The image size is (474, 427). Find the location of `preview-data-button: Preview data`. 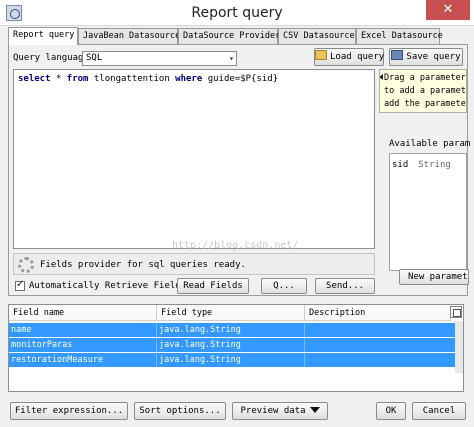

preview-data-button: Preview data is located at coordinates (280, 411).